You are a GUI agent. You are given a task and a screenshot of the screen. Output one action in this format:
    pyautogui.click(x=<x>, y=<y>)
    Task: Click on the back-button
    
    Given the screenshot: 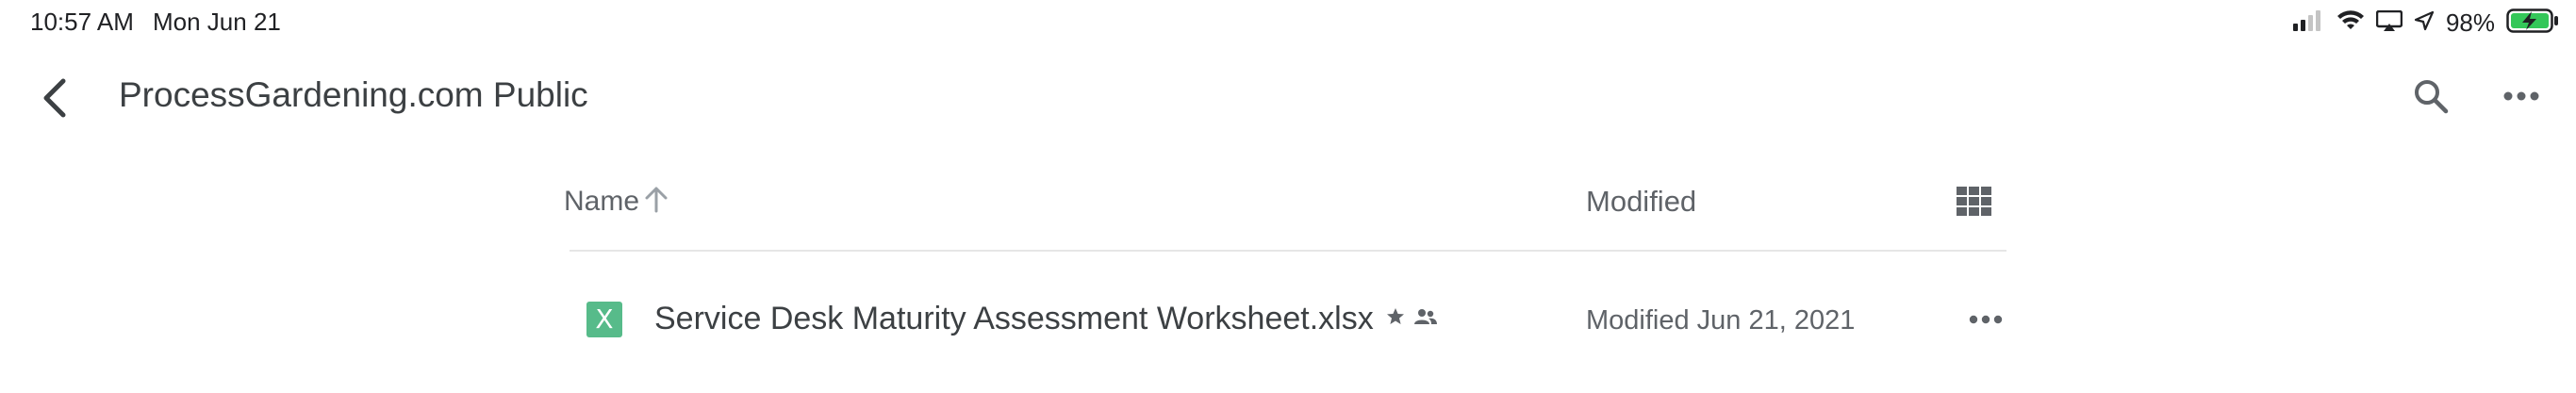 What is the action you would take?
    pyautogui.click(x=54, y=100)
    